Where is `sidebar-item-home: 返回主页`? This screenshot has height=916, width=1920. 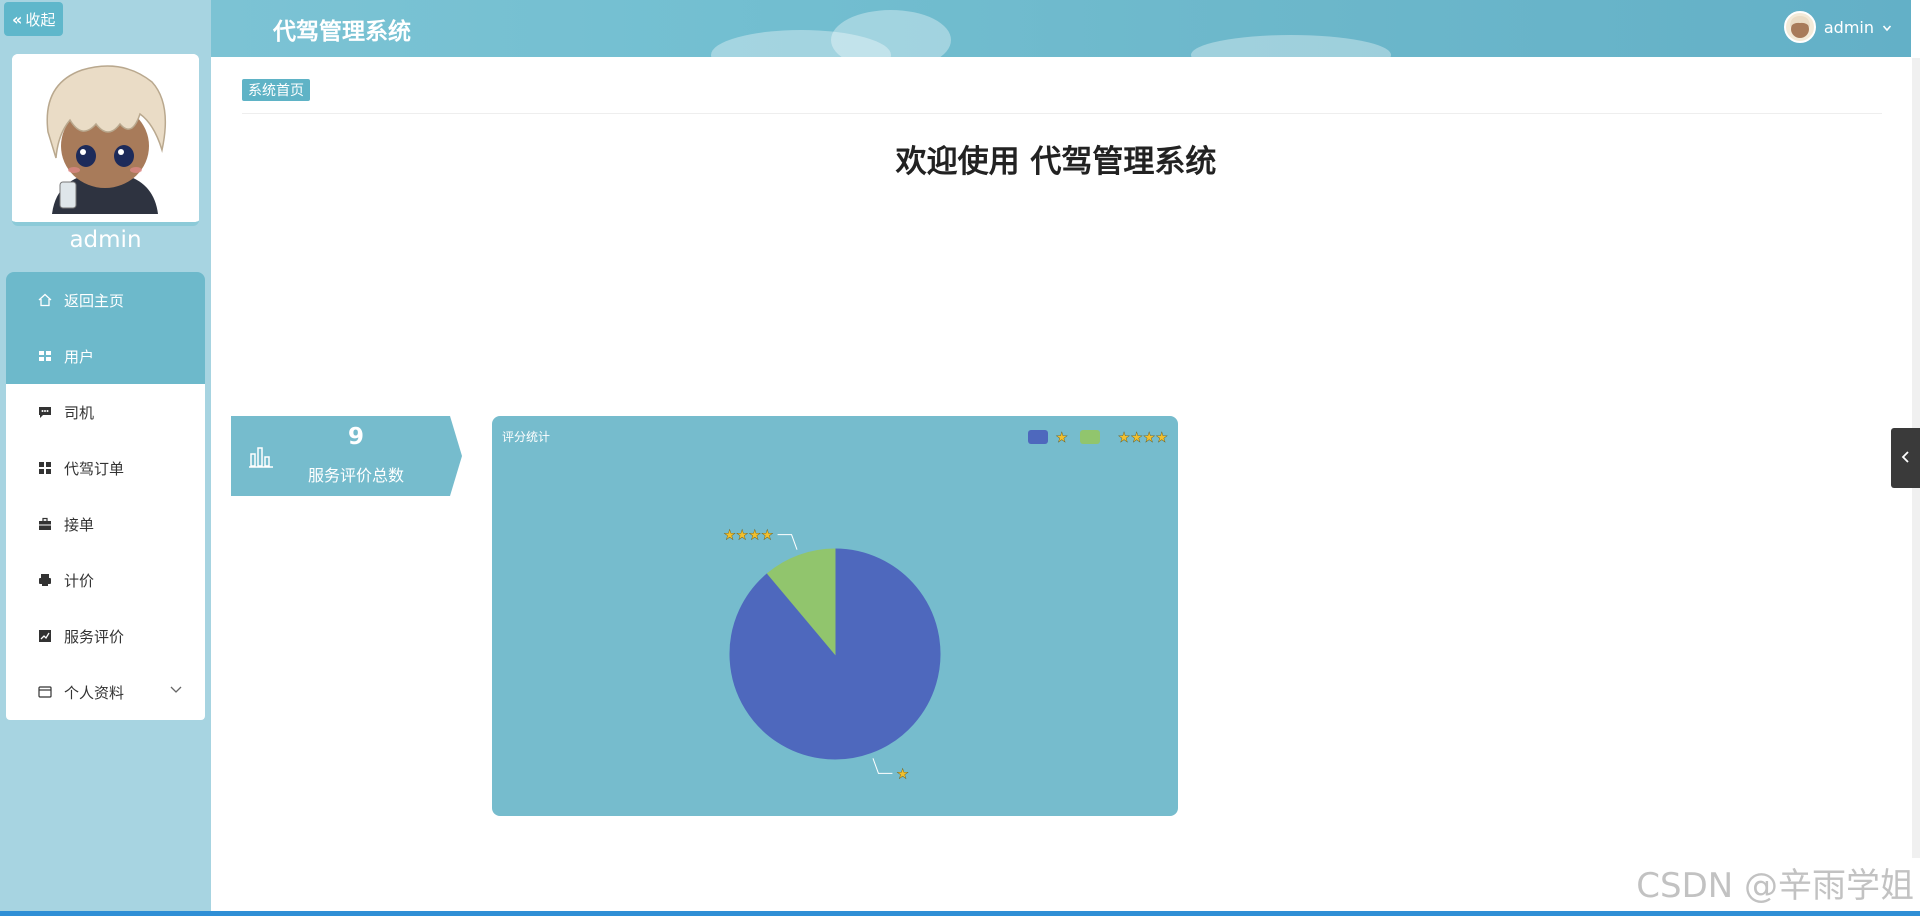 sidebar-item-home: 返回主页 is located at coordinates (105, 300).